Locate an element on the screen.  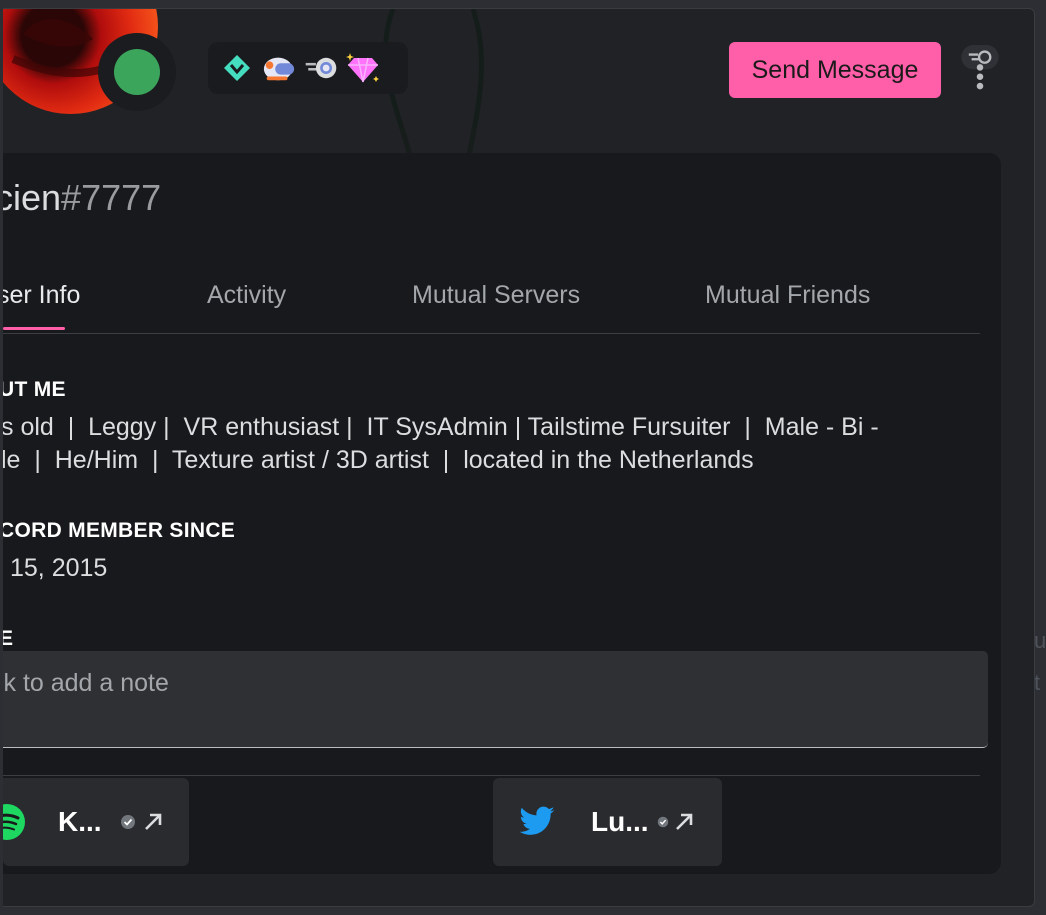
twitter-icon is located at coordinates (537, 820).